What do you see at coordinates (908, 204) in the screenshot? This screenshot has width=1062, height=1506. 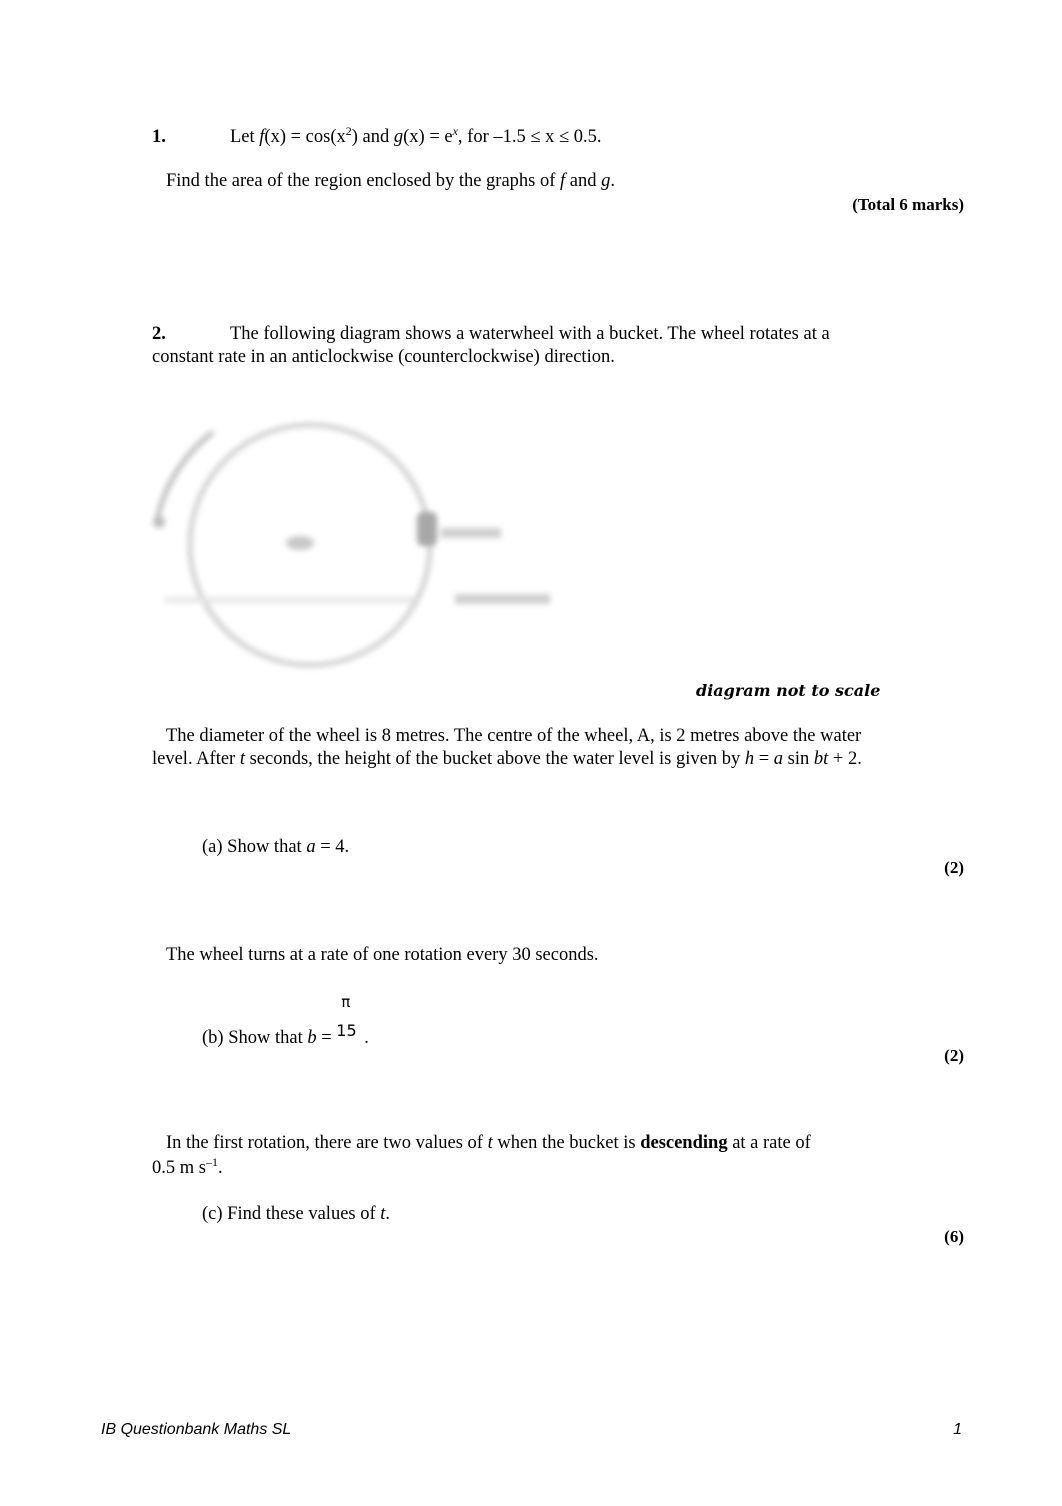 I see `q1-total-marks: (Total 6 marks)` at bounding box center [908, 204].